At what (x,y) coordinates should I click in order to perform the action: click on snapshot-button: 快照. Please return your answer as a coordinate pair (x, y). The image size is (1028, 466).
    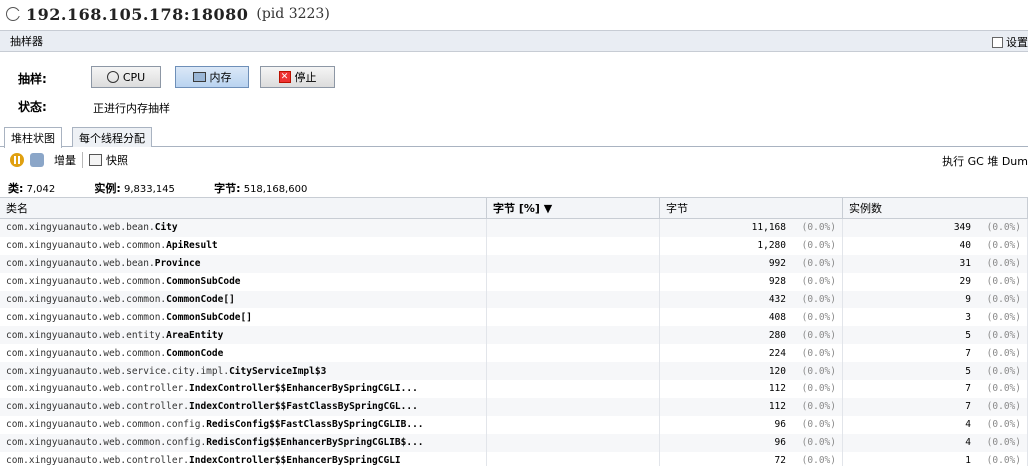
    Looking at the image, I should click on (117, 160).